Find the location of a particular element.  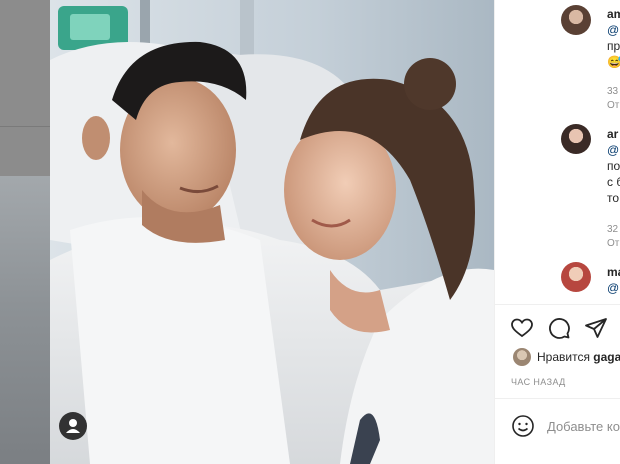

overlay-backdrop is located at coordinates (25, 232).